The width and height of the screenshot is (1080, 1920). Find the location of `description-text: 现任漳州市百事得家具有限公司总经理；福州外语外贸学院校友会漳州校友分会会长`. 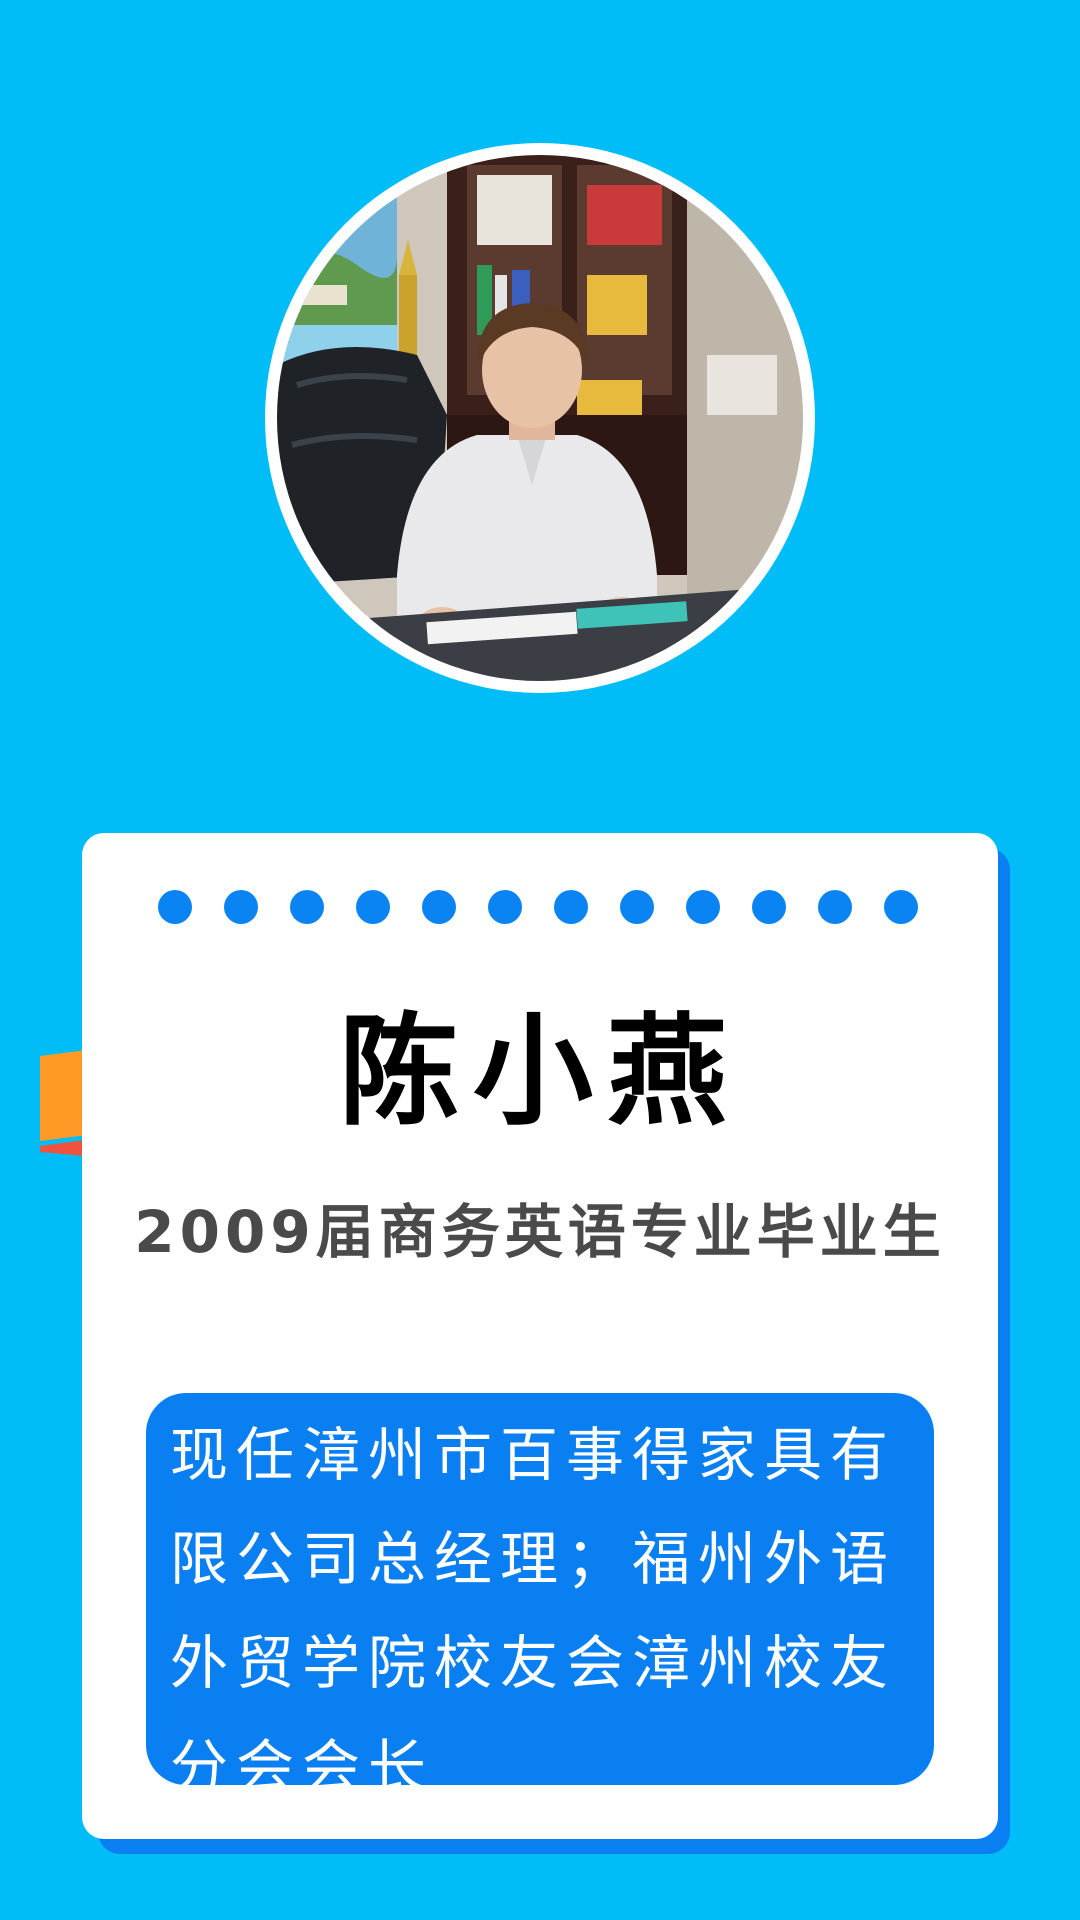

description-text: 现任漳州市百事得家具有限公司总经理；福州外语外贸学院校友会漳州校友分会会长 is located at coordinates (533, 1611).